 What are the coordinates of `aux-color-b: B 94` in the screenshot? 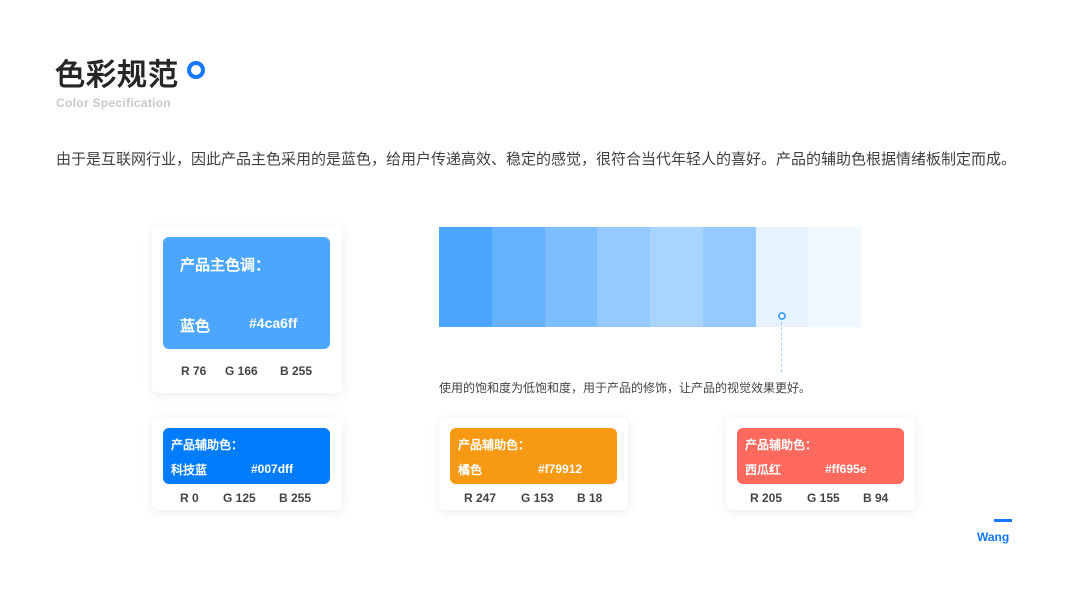 It's located at (876, 498).